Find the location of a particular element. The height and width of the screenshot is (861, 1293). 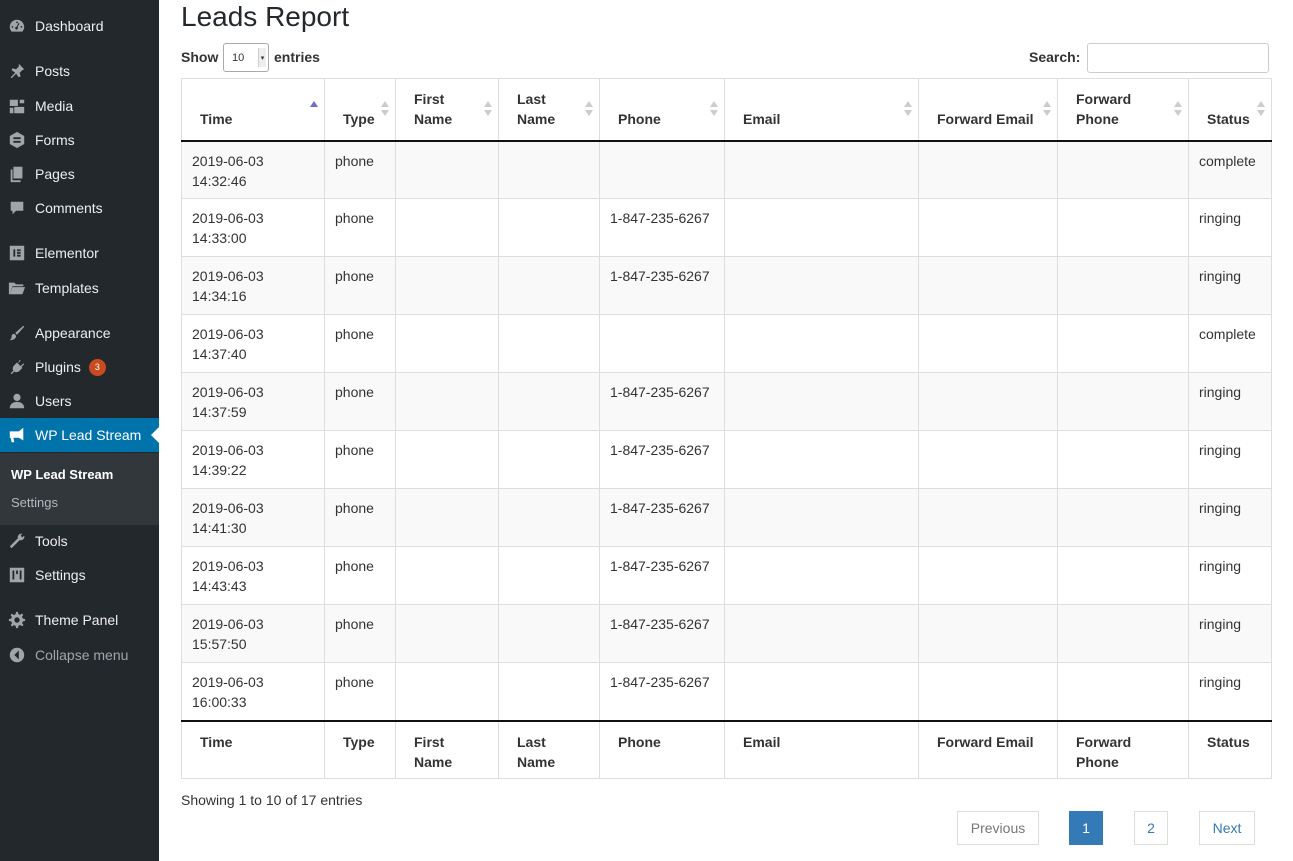

collapse-menu-button: Collapse menu is located at coordinates (79, 655).